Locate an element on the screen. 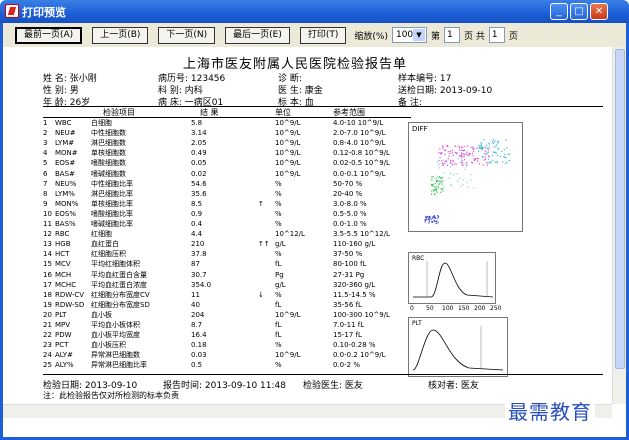  rbc-curve is located at coordinates (453, 280).